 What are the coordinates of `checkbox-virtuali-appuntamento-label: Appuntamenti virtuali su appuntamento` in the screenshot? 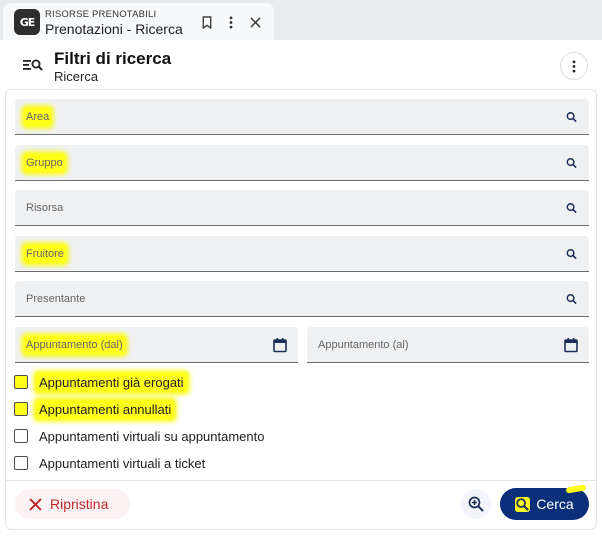 It's located at (152, 436).